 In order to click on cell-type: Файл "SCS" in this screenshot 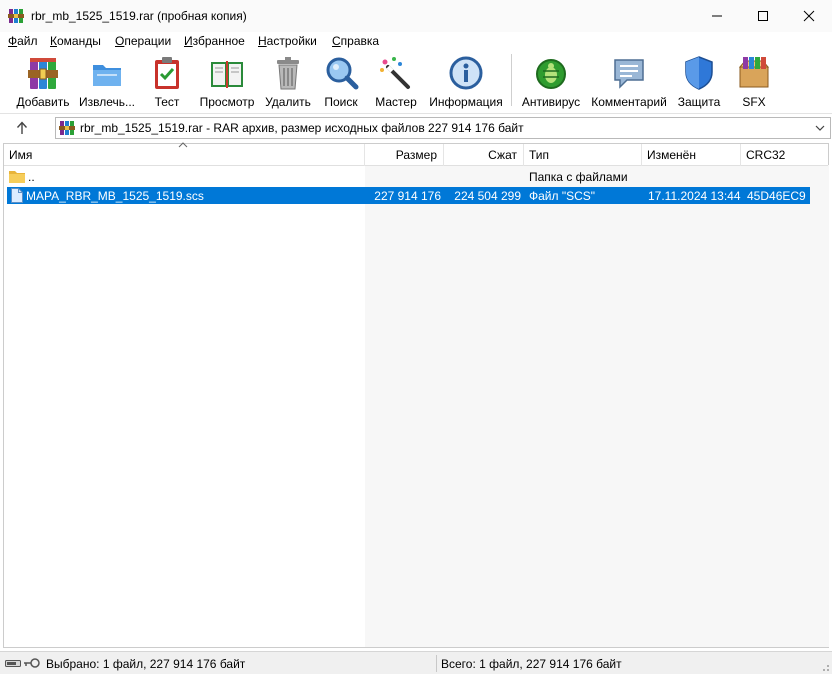, I will do `click(562, 196)`.